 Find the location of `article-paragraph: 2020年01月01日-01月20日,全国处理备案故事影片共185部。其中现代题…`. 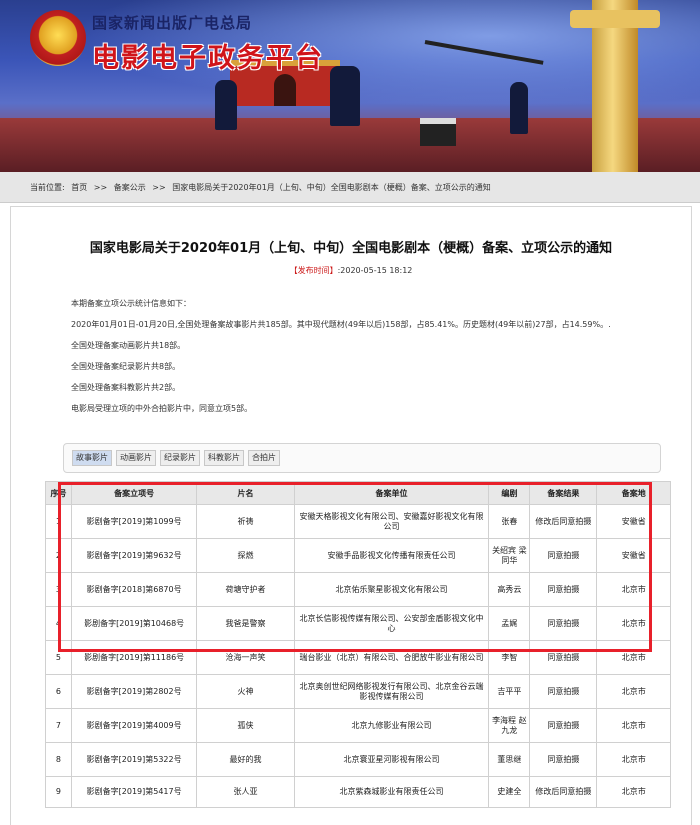

article-paragraph: 2020年01月01日-01月20日,全国处理备案故事影片共185部。其中现代题… is located at coordinates (341, 324).